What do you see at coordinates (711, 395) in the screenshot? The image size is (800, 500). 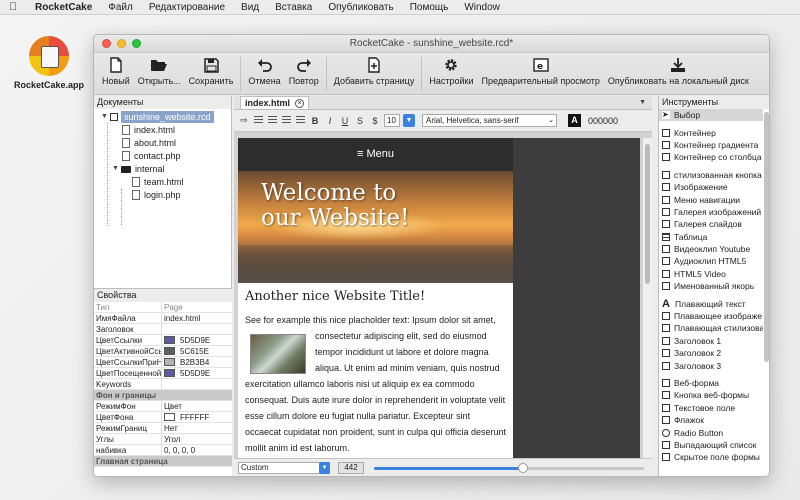 I see `tool-item: Кнопка веб-формы` at bounding box center [711, 395].